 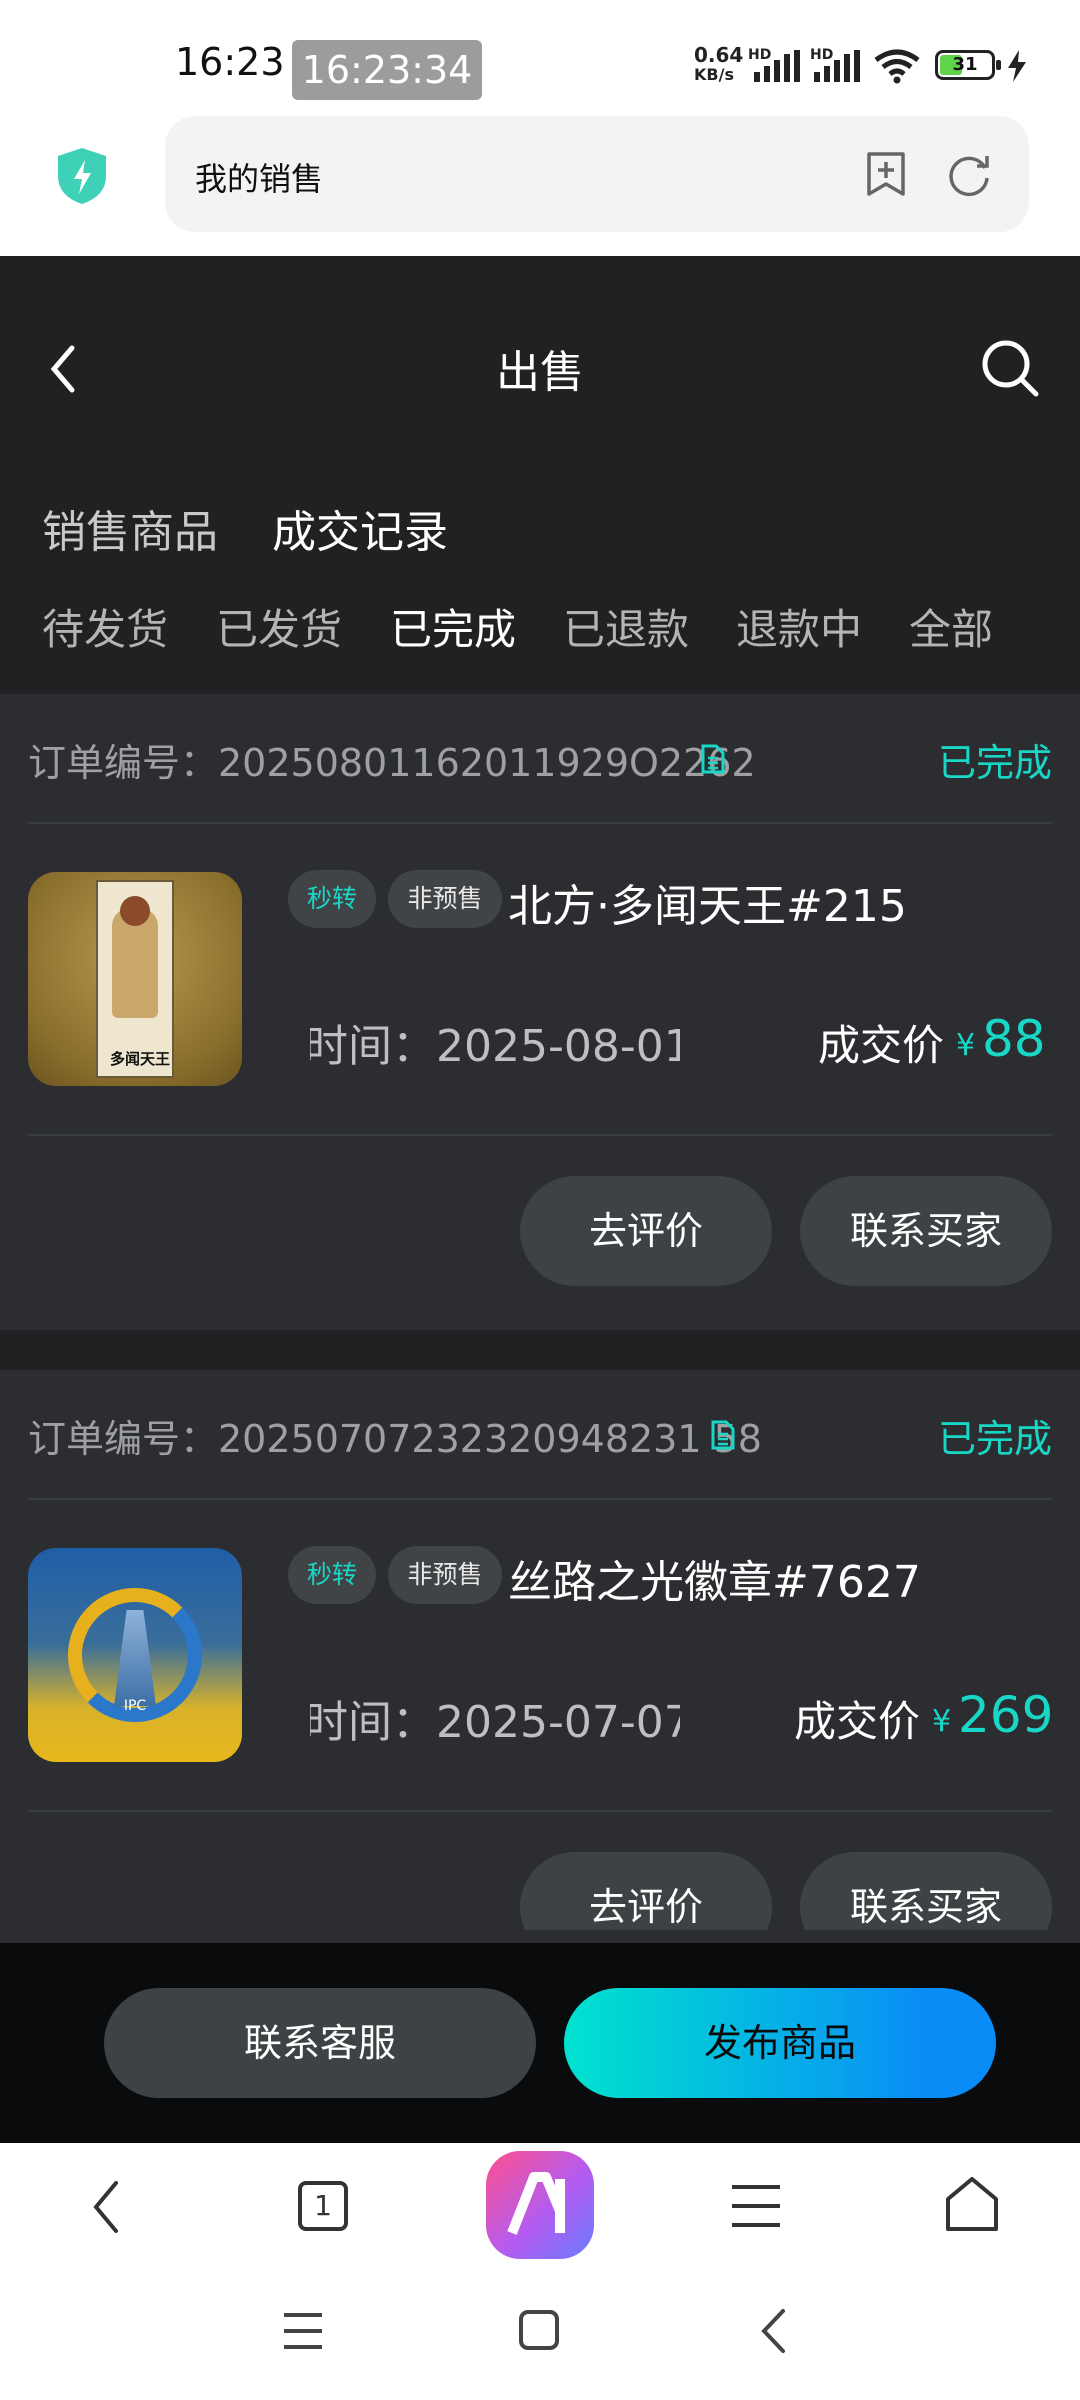 What do you see at coordinates (714, 74) in the screenshot?
I see `net-speed-unit: KB/s` at bounding box center [714, 74].